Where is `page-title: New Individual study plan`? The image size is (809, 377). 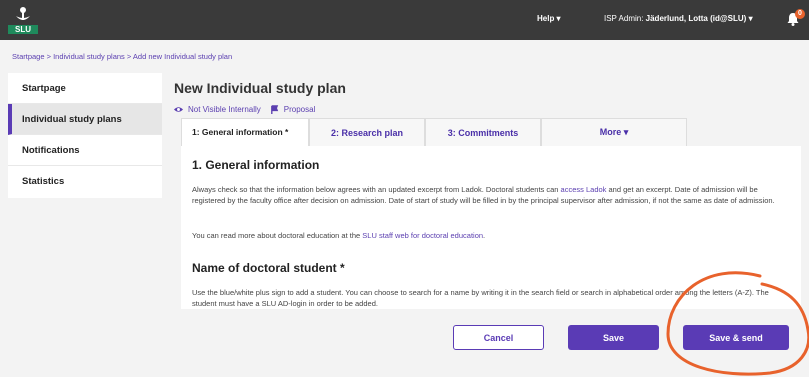 page-title: New Individual study plan is located at coordinates (260, 88).